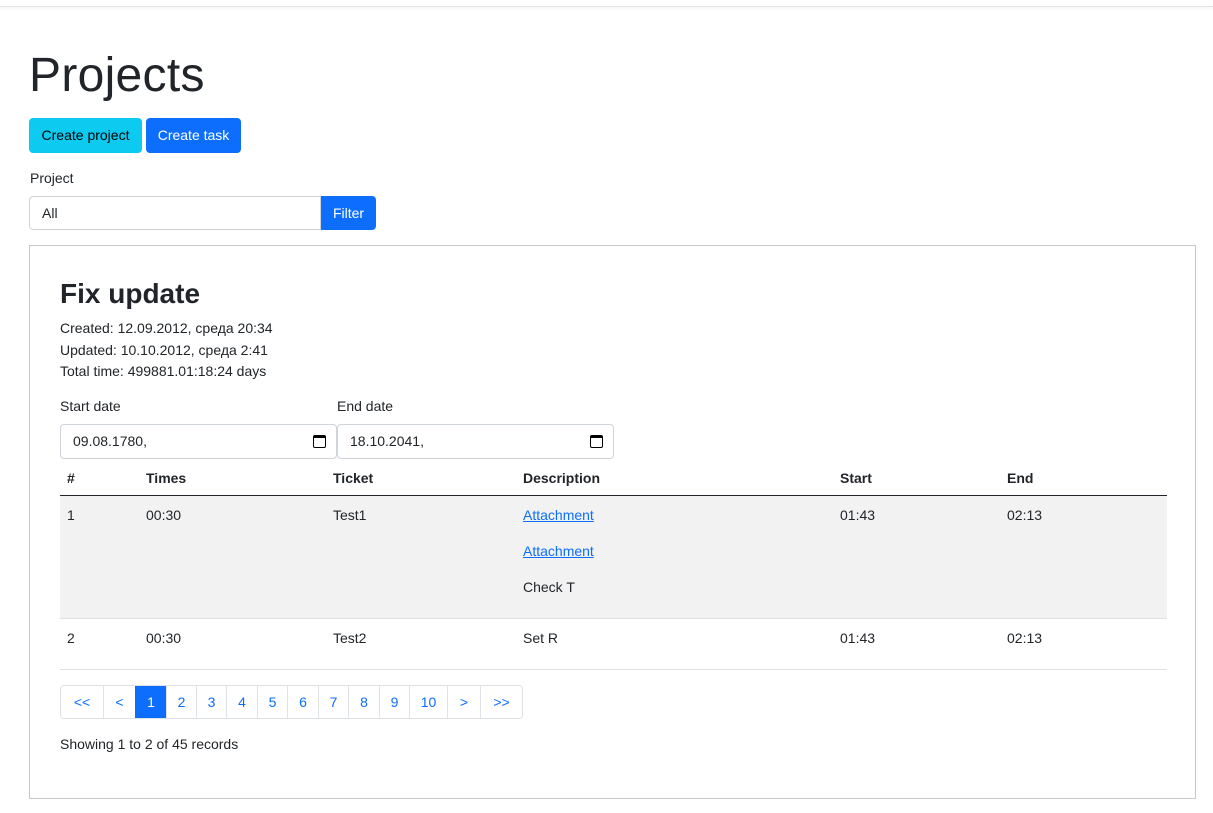  Describe the element at coordinates (110, 441) in the screenshot. I see `start-date-value: 09.08.1780,` at that location.